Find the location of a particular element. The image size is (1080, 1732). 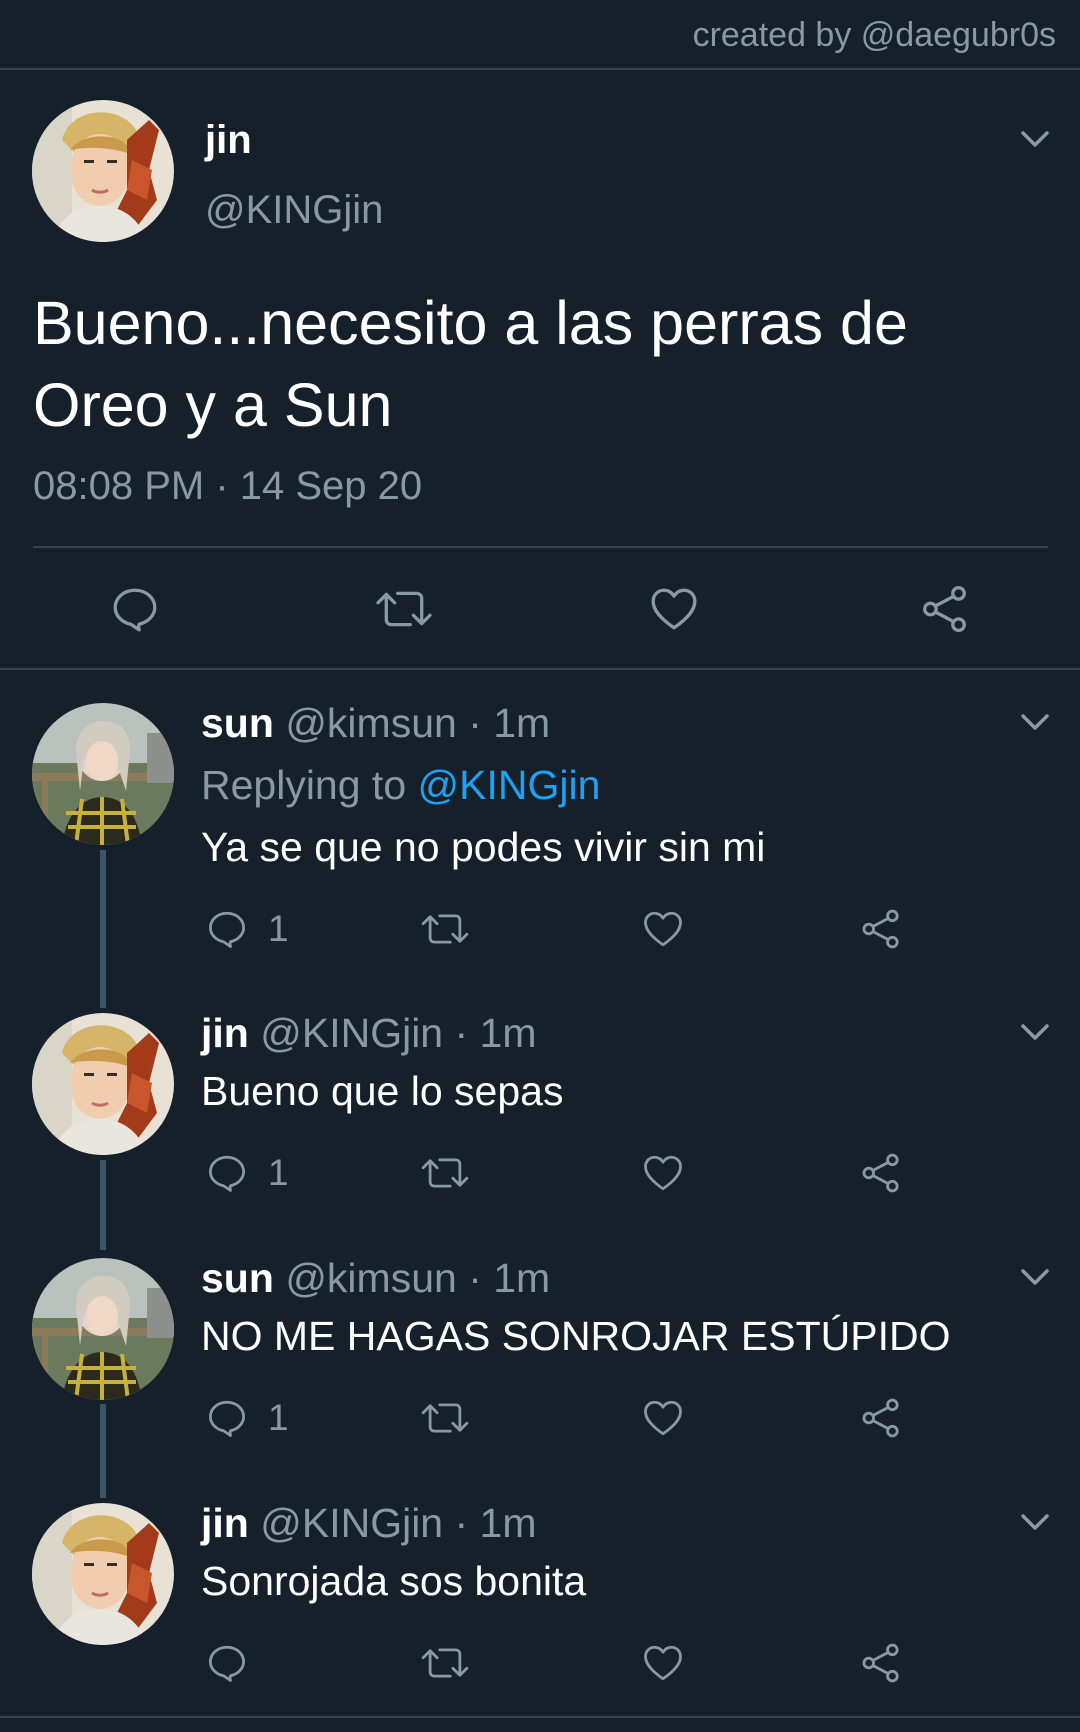

replying-to-label: Replying to is located at coordinates (304, 785).